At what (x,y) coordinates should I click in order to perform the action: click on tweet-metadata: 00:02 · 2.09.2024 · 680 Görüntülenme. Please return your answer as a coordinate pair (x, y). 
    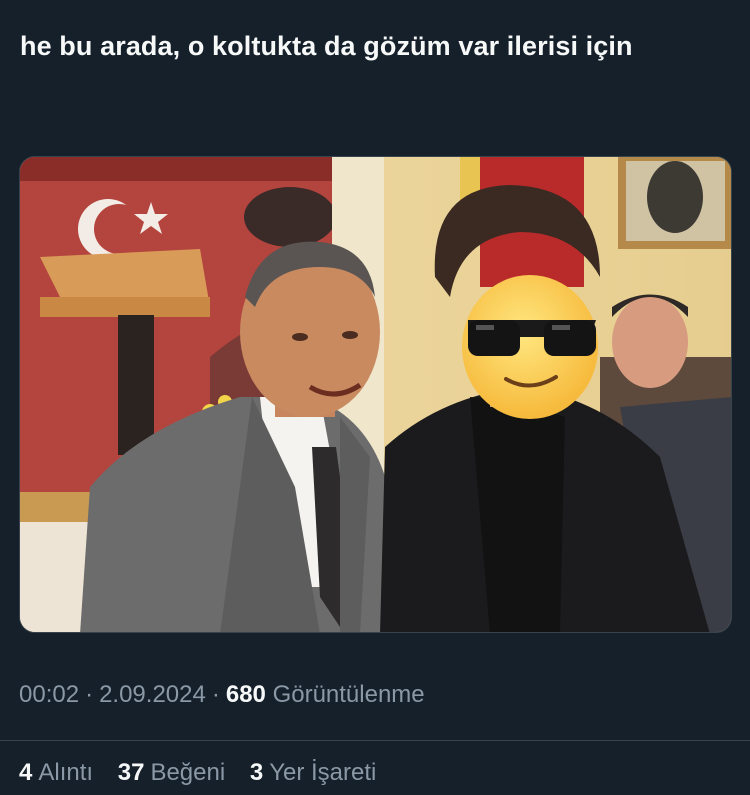
    Looking at the image, I should click on (222, 695).